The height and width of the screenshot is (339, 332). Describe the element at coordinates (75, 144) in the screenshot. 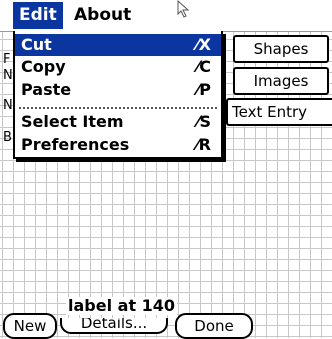

I see `menu-item-label: Preferences` at that location.